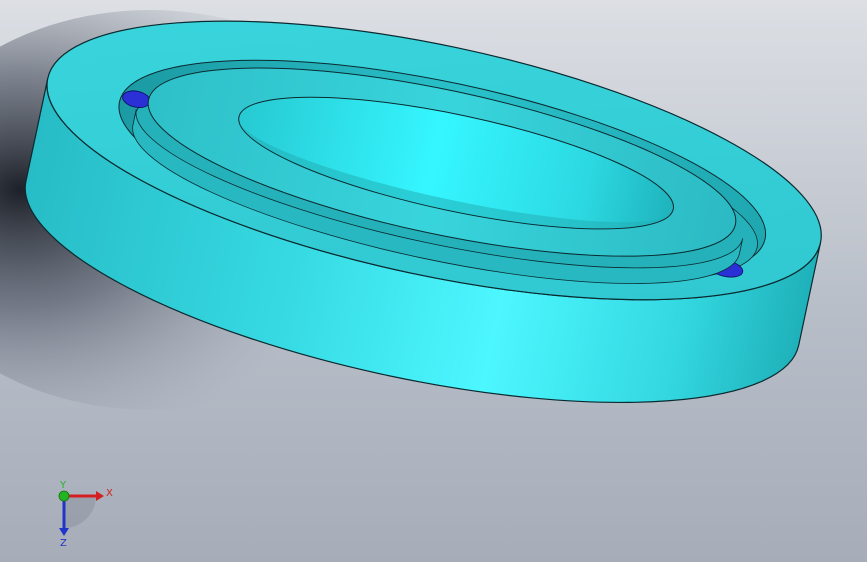 This screenshot has width=867, height=562. What do you see at coordinates (63, 543) in the screenshot?
I see `z-axis-label: Z` at bounding box center [63, 543].